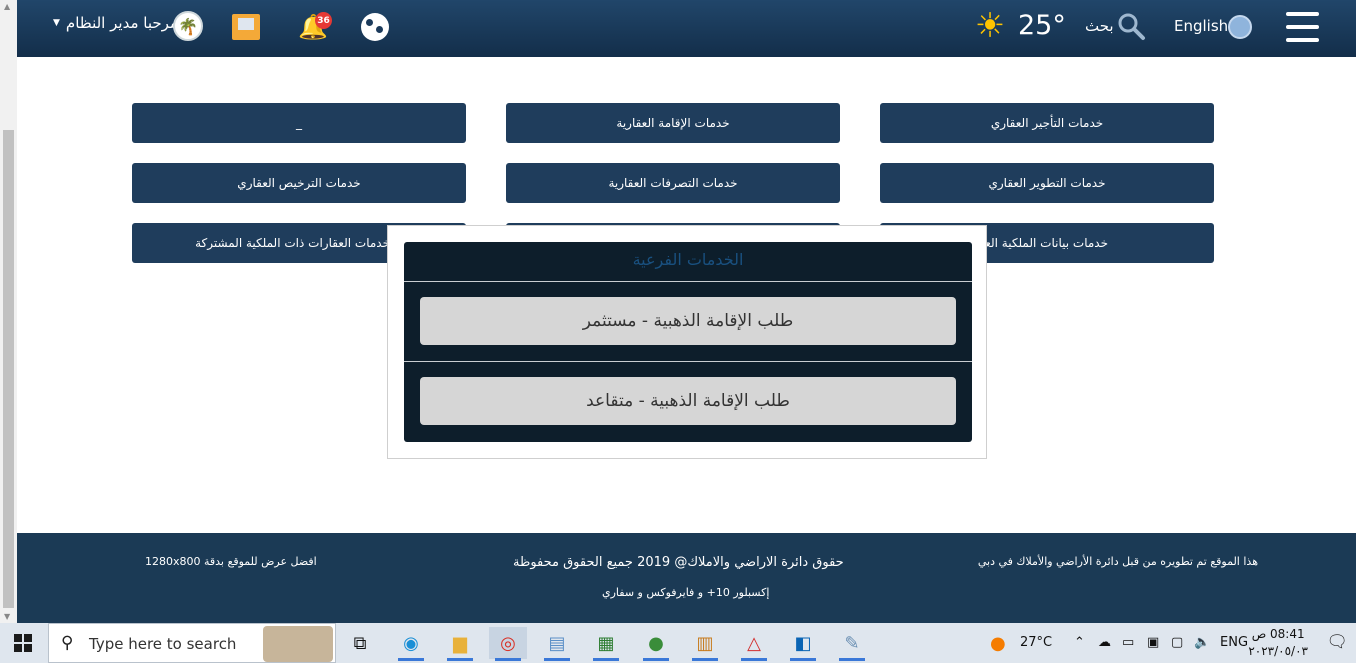 Image resolution: width=1356 pixels, height=663 pixels. What do you see at coordinates (1042, 25) in the screenshot?
I see `temperature: 25°` at bounding box center [1042, 25].